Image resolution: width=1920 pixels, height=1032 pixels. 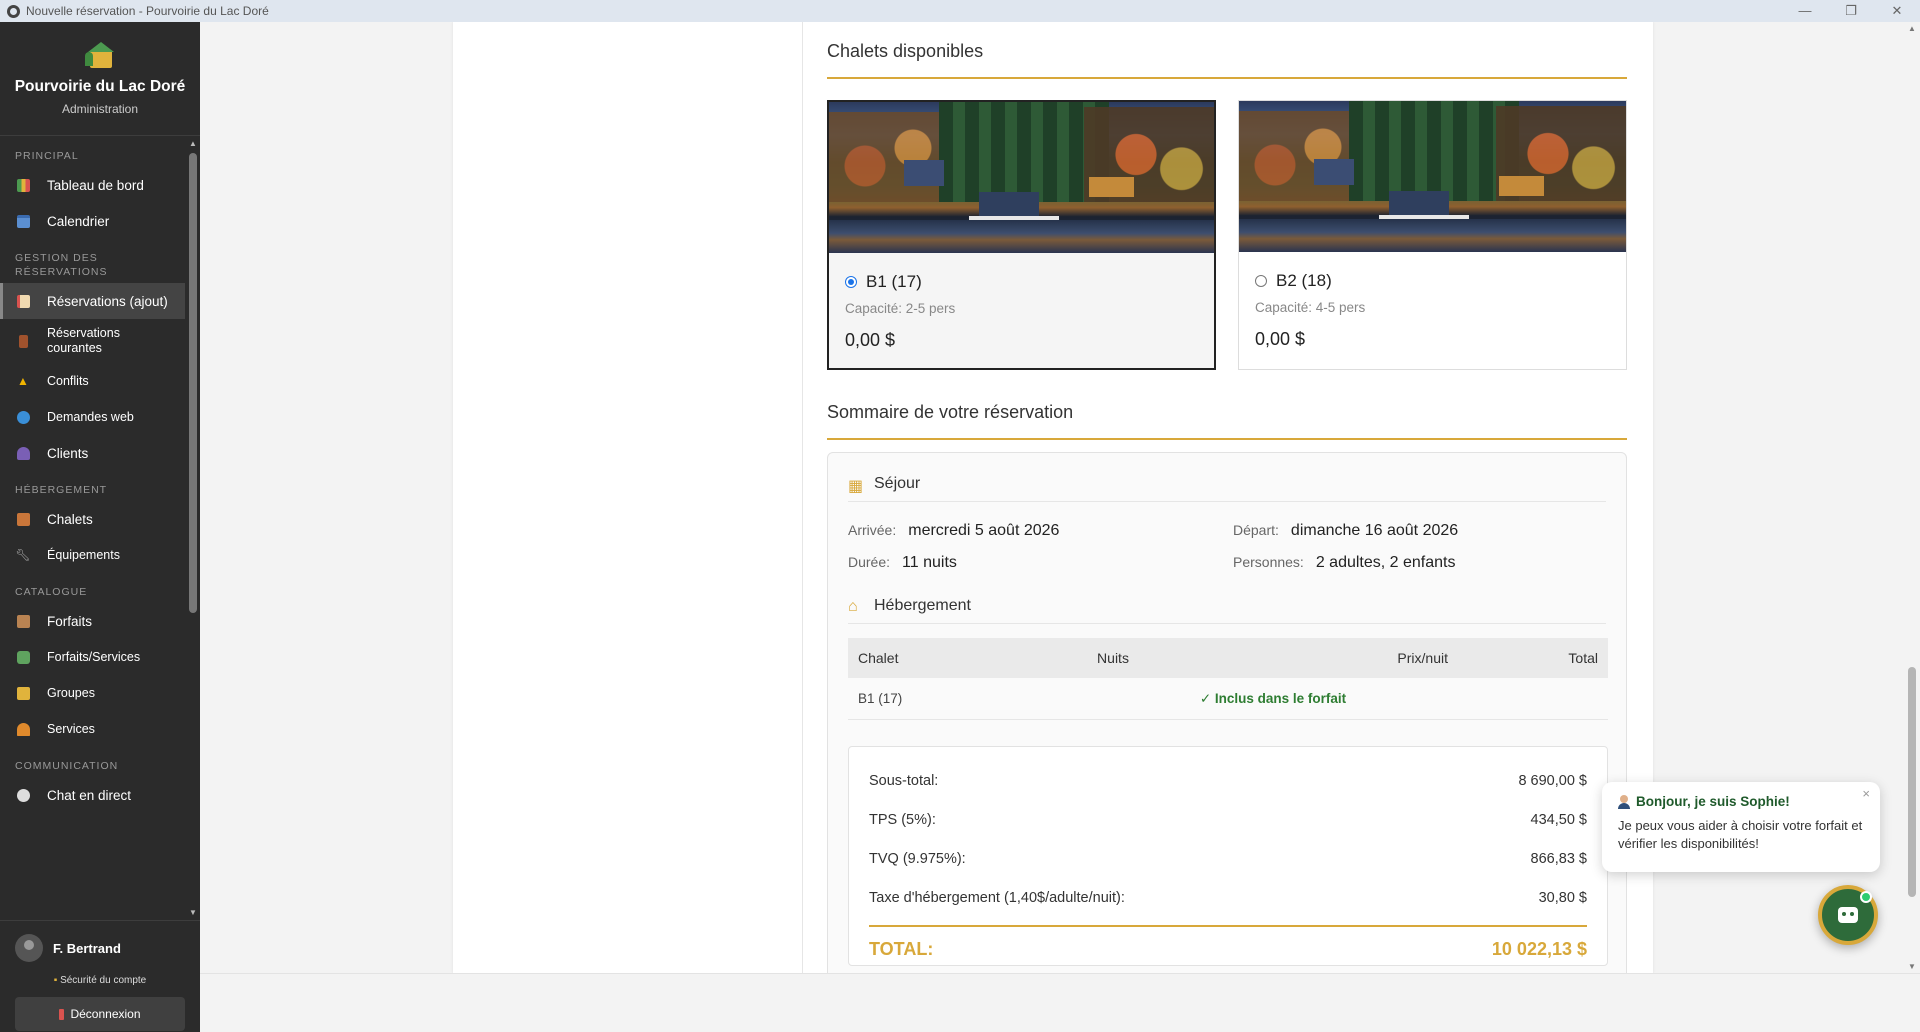 I want to click on brand-subtitle: Administration, so click(x=100, y=109).